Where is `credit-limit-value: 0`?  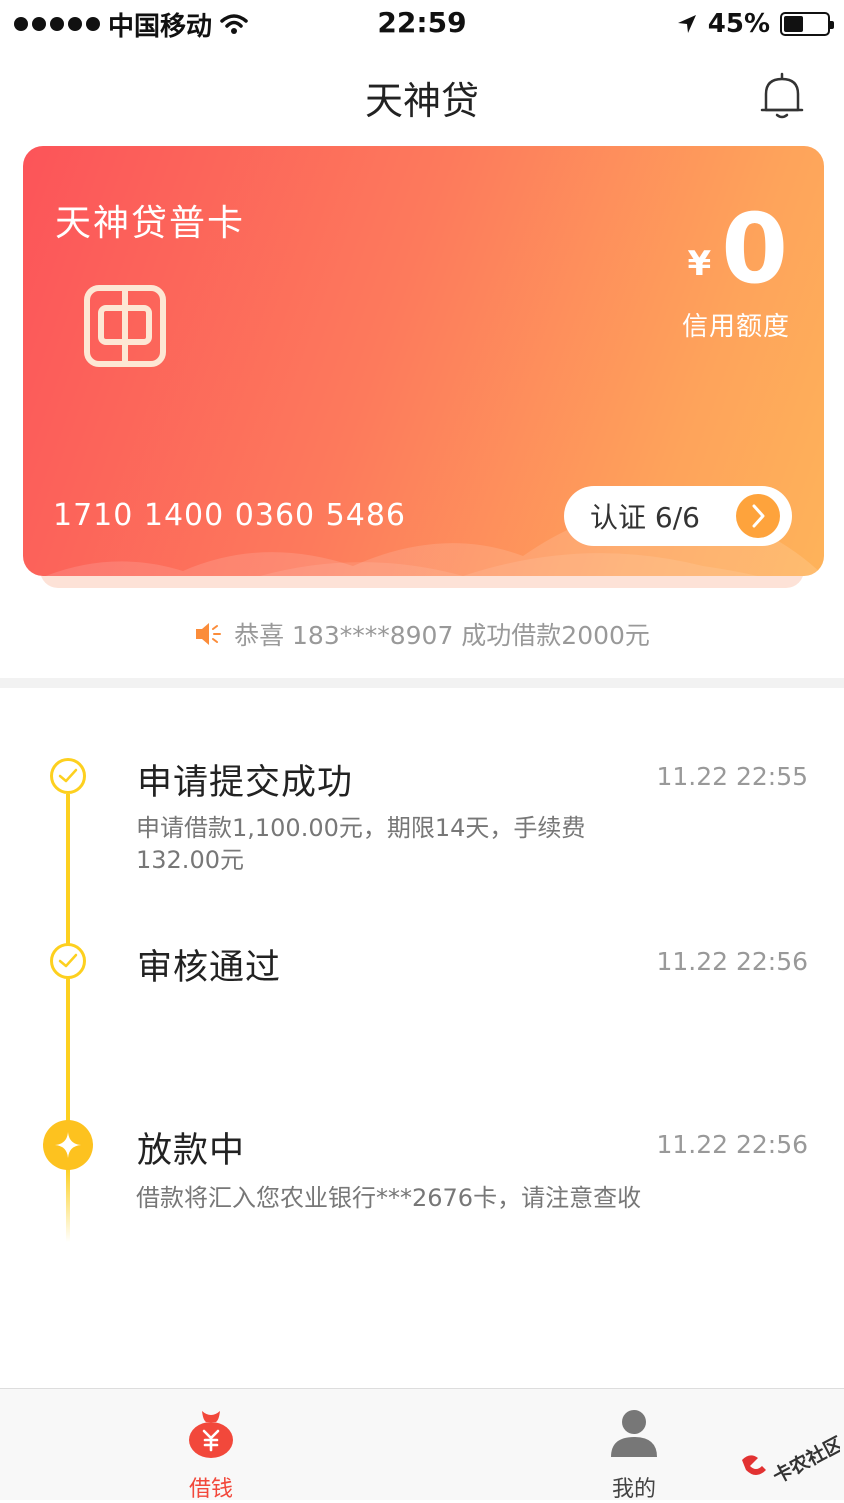
credit-limit-value: 0 is located at coordinates (754, 249).